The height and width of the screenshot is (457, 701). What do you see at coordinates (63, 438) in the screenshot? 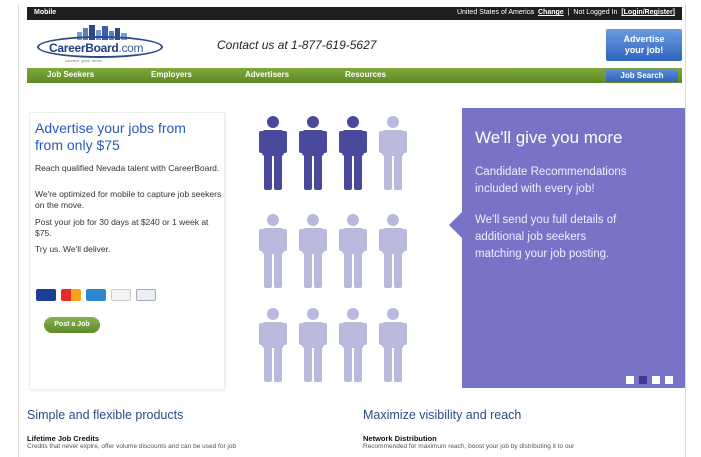
I see `lifetime-credits-heading: Lifetime Job Credits` at bounding box center [63, 438].